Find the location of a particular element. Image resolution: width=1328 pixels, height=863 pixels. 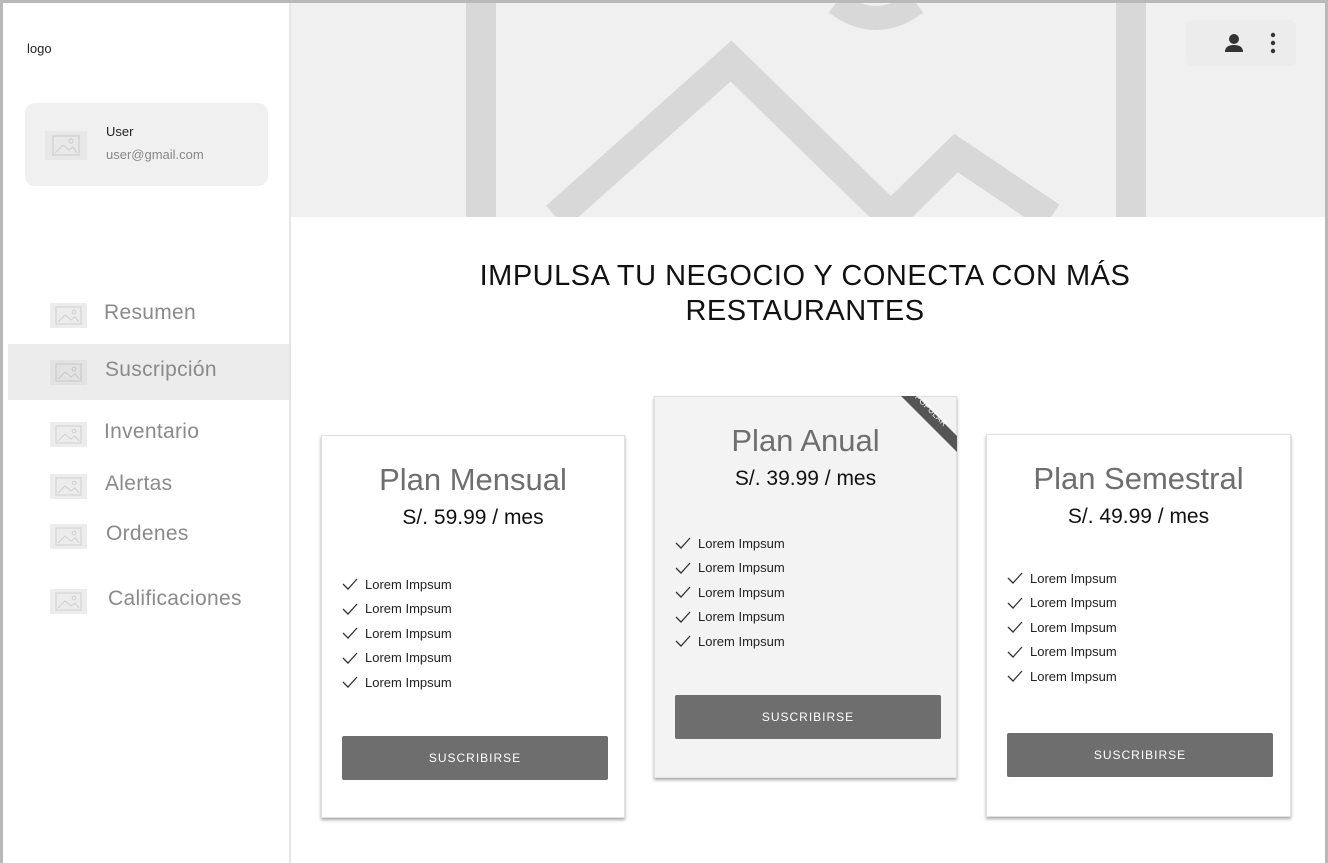

user-email: user@gmail.com is located at coordinates (155, 154).